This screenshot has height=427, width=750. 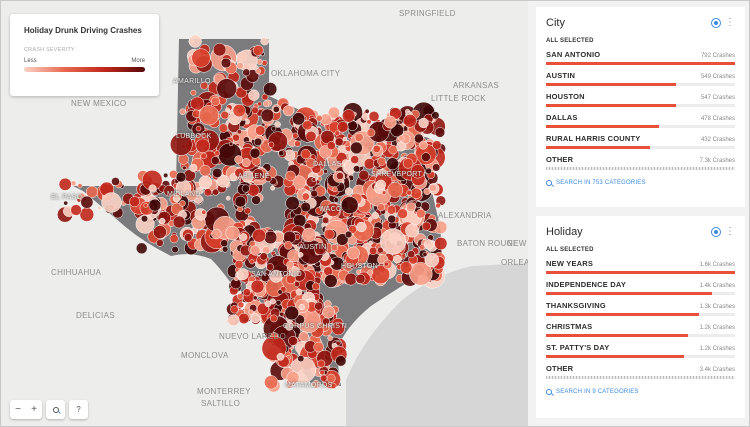 I want to click on category-row: RURAL HARRIS COUNTY 432 Crashes, so click(x=640, y=141).